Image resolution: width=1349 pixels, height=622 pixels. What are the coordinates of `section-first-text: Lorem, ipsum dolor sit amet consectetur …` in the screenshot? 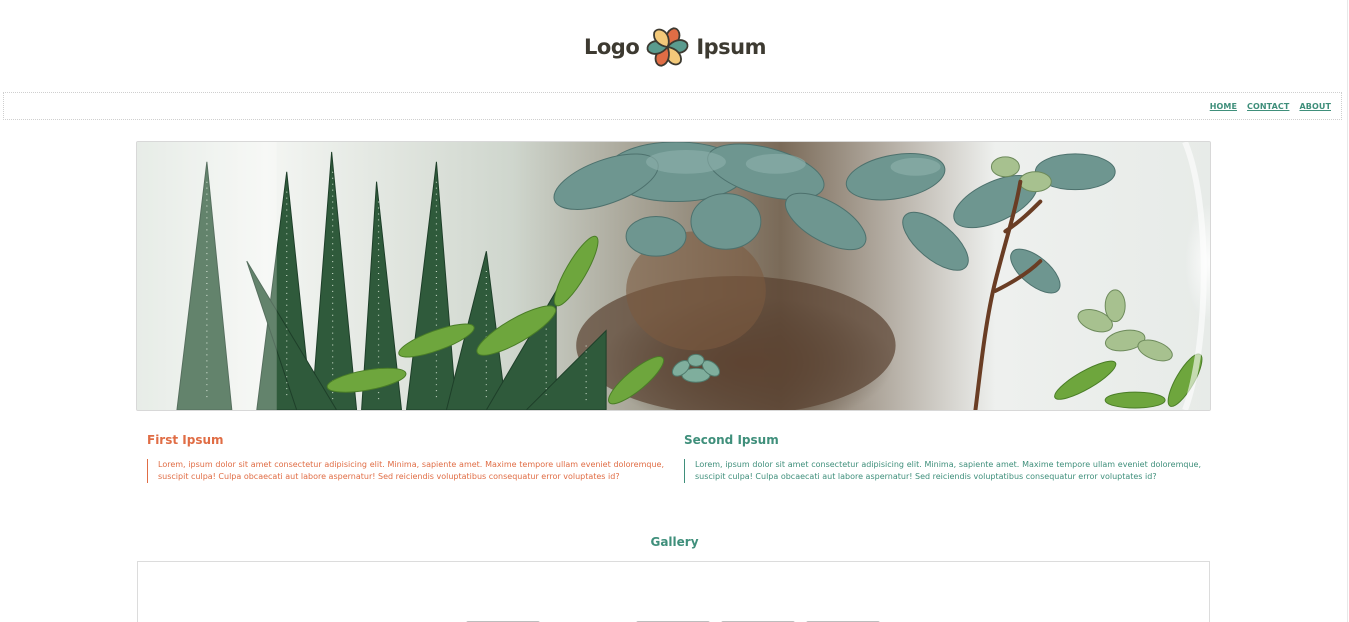 It's located at (405, 471).